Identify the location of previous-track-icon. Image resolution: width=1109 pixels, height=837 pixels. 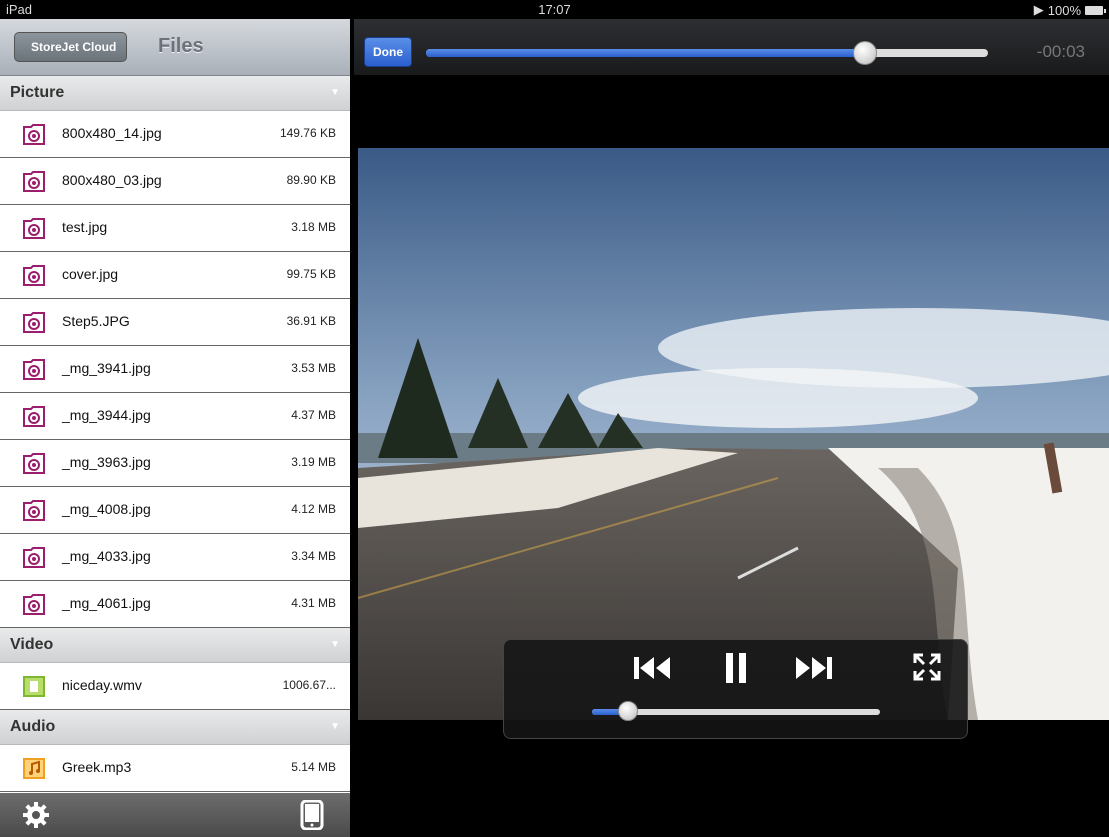
(653, 668).